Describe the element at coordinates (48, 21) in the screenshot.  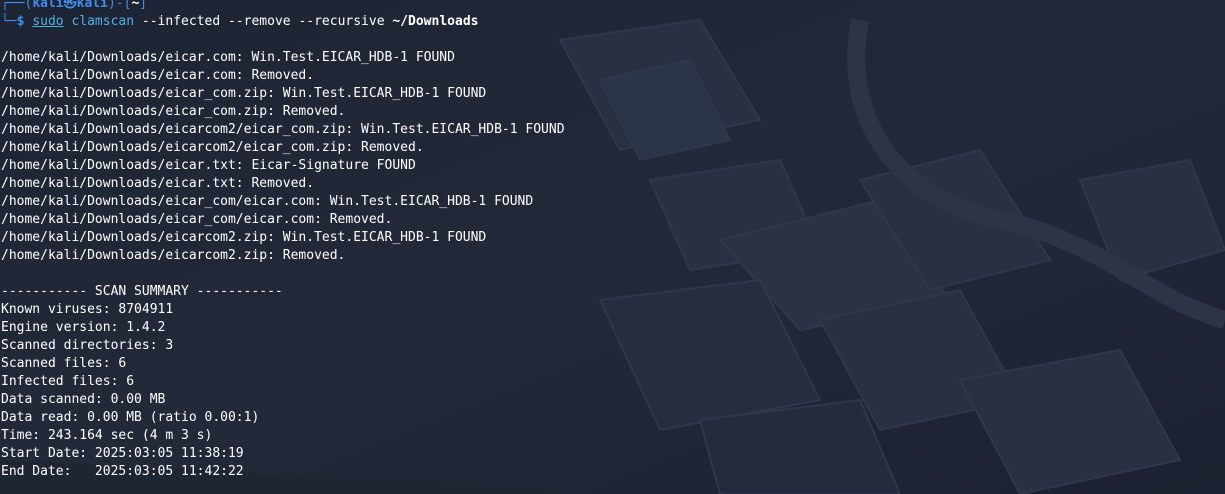
I see `command-sudo: sudo` at that location.